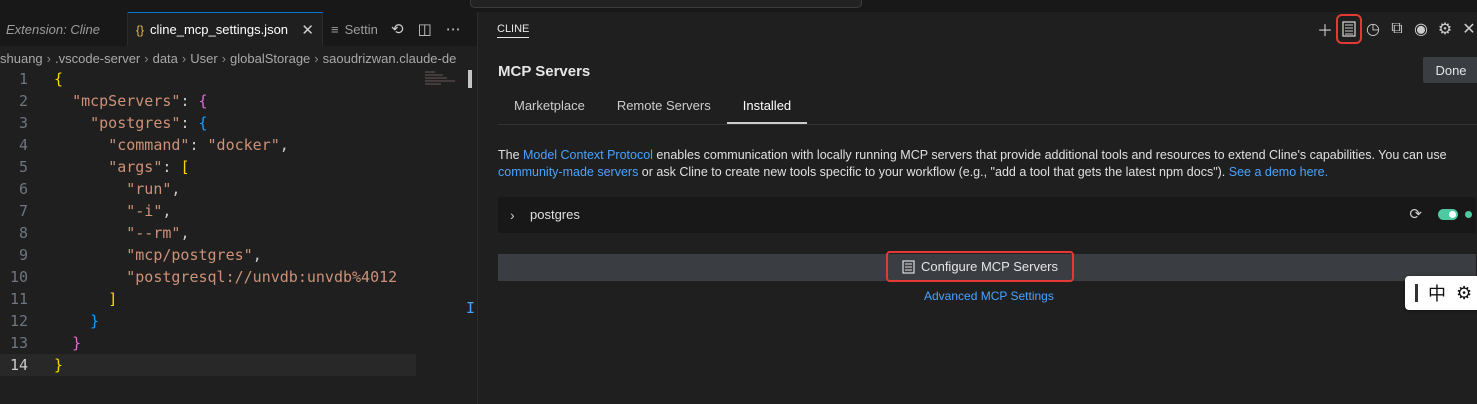  I want to click on text-cursor-icon: I, so click(471, 308).